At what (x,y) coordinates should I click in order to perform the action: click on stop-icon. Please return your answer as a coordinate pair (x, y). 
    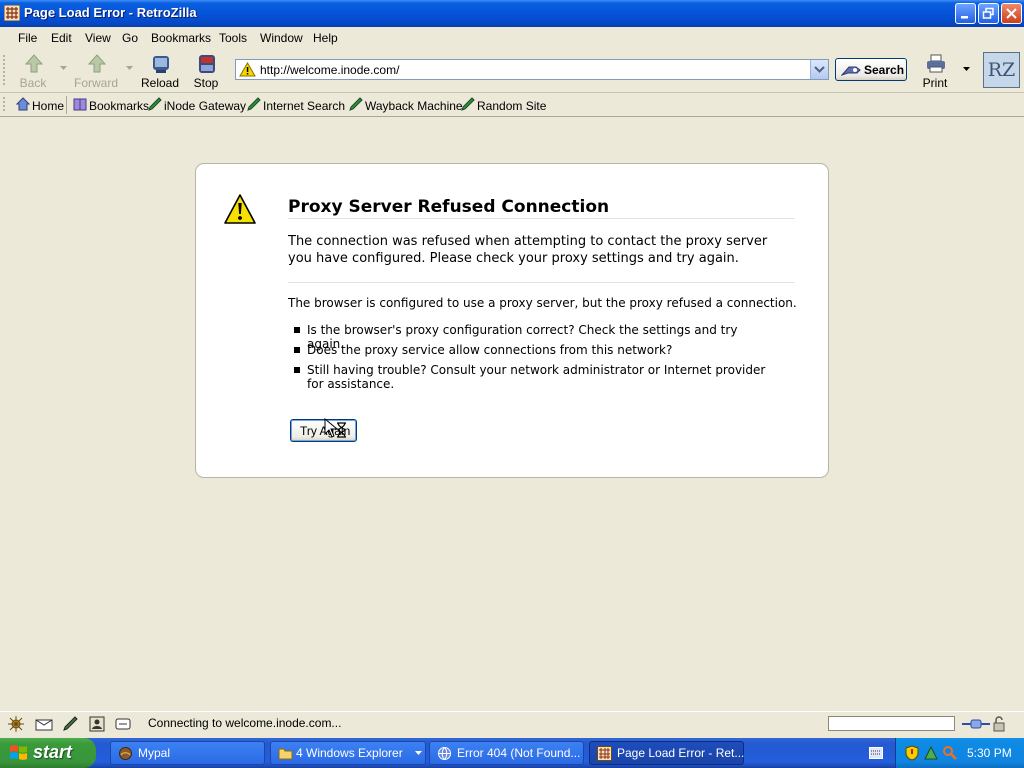
    Looking at the image, I should click on (207, 64).